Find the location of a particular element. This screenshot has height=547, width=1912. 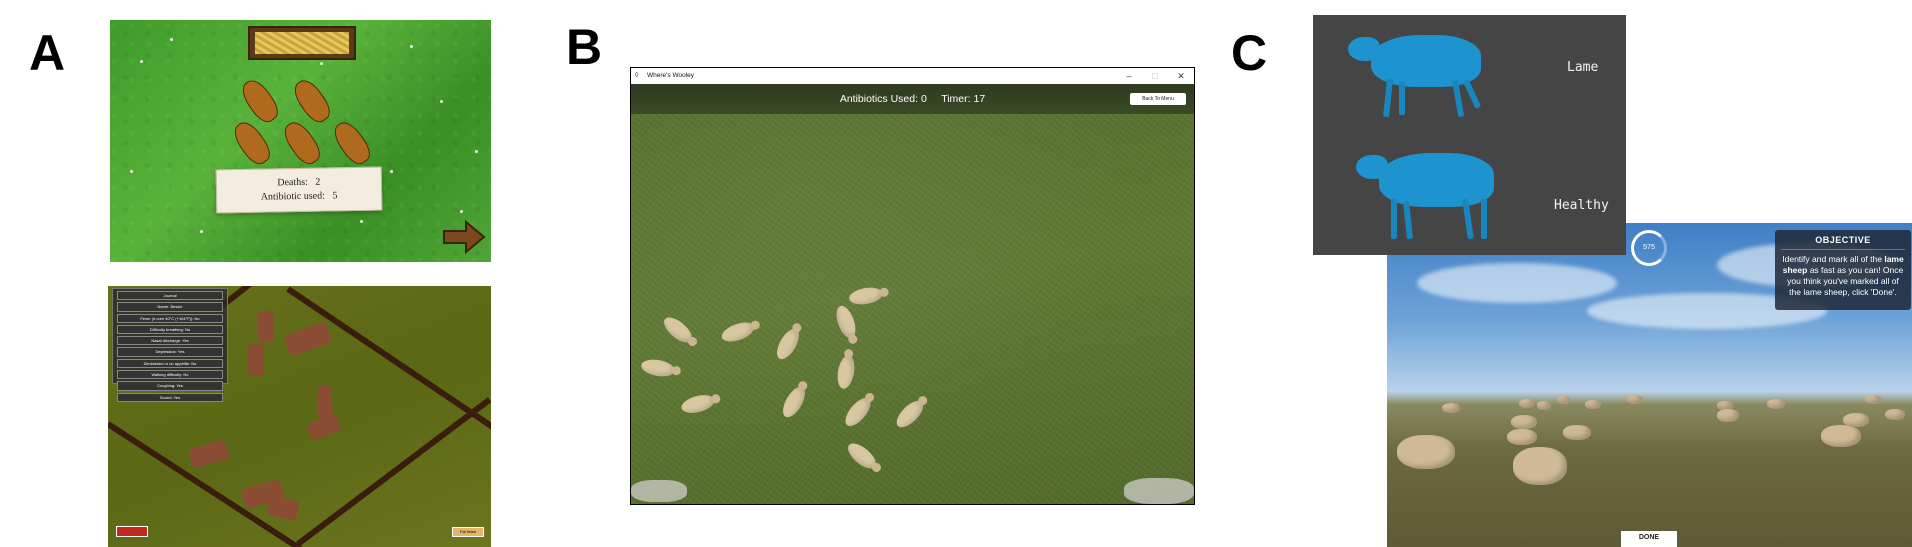

antibiotic-value: 5 is located at coordinates (335, 196).